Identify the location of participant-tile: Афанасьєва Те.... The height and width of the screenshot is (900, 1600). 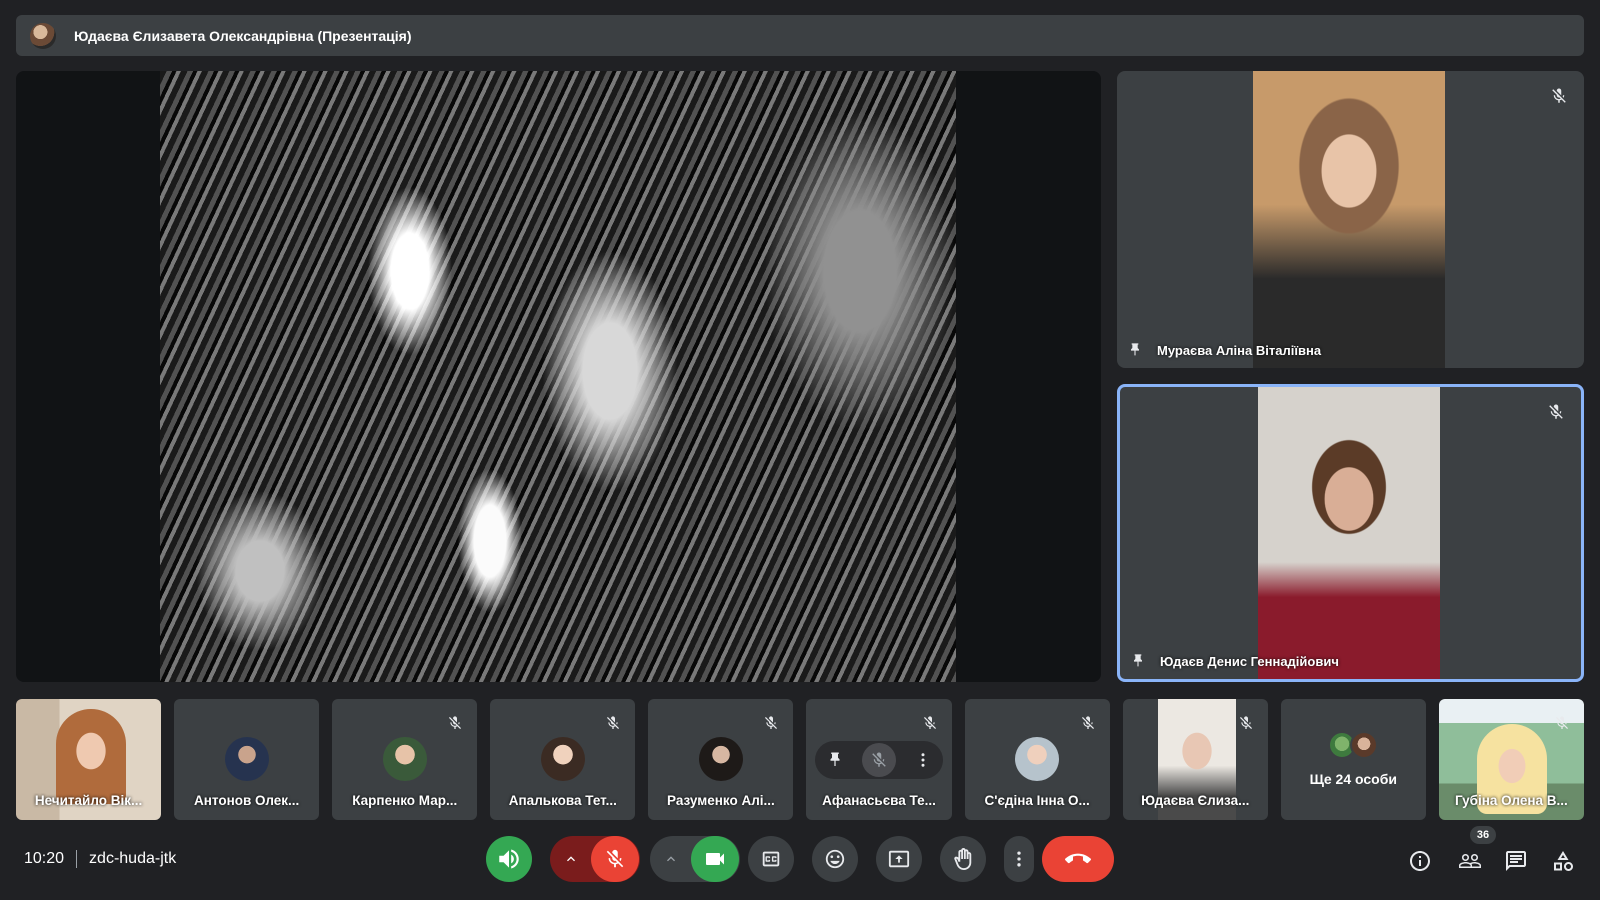
(879, 759).